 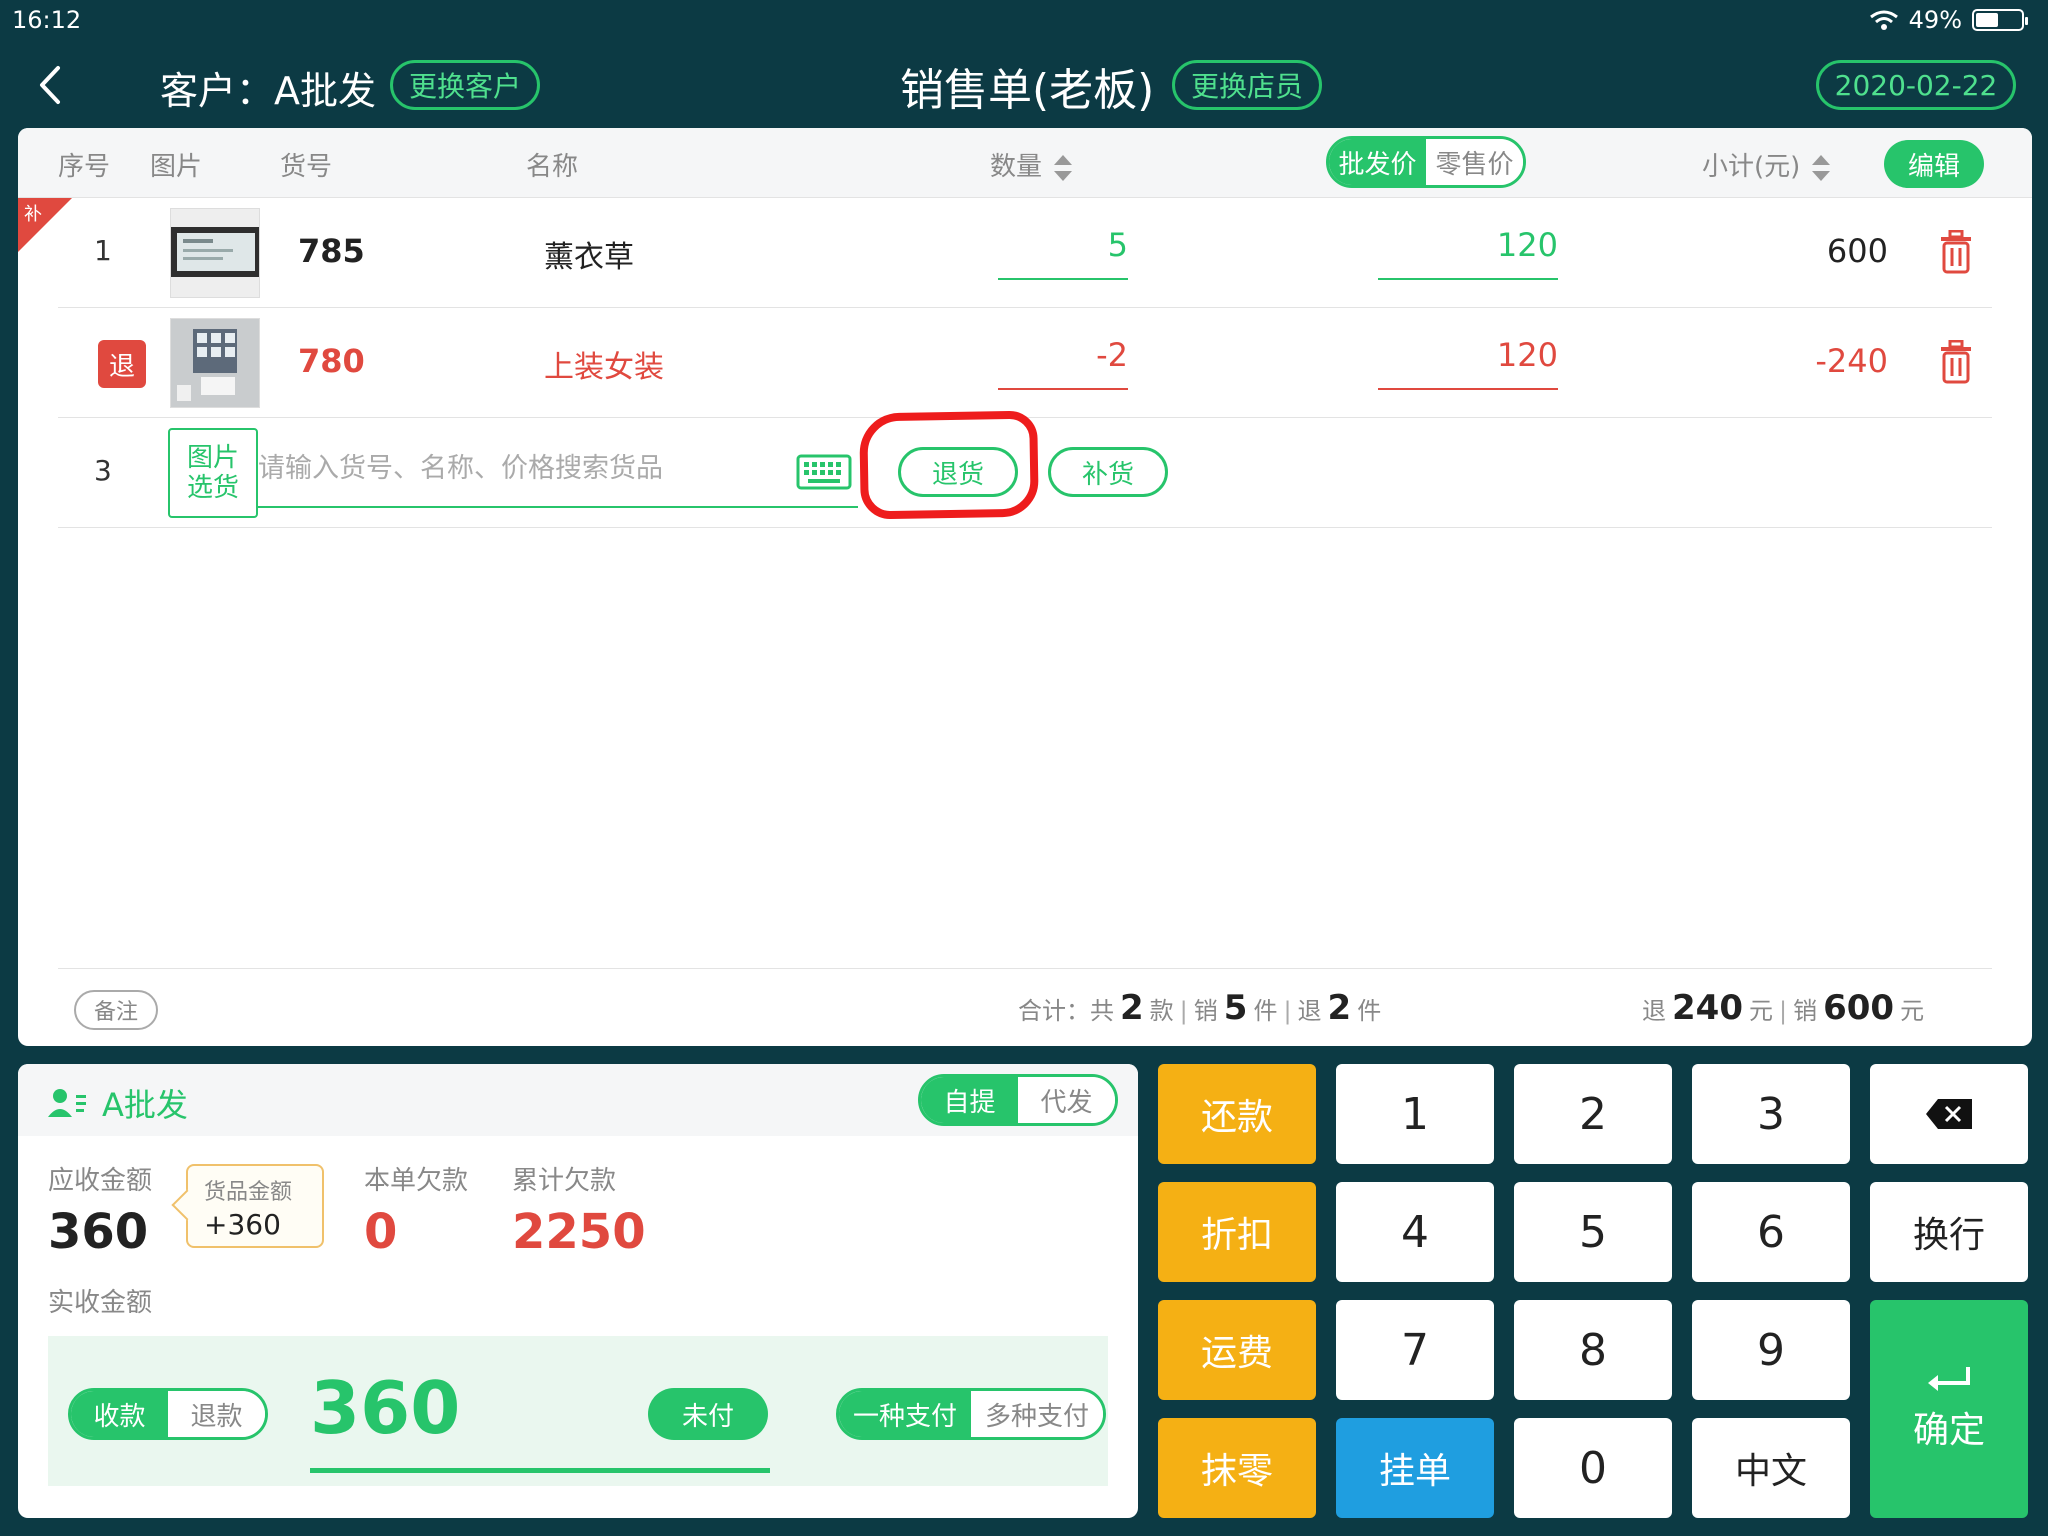 What do you see at coordinates (969, 1100) in the screenshot?
I see `self-pickup-tab: 自提` at bounding box center [969, 1100].